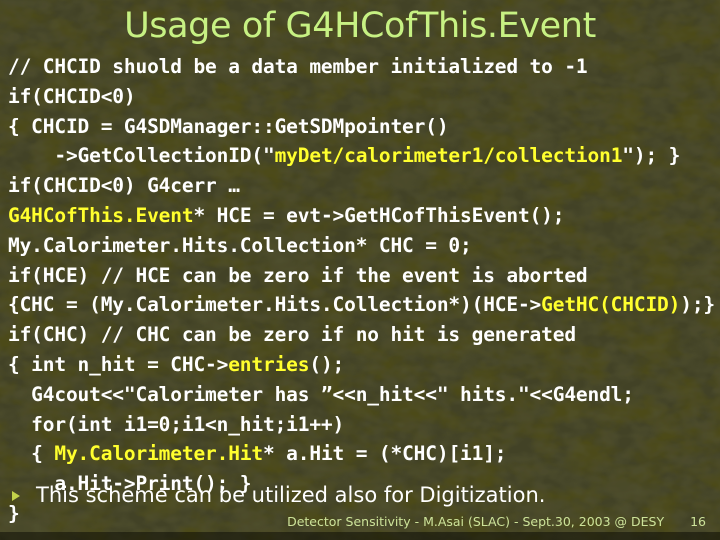 This screenshot has height=540, width=720. I want to click on page-title: Usage of G4HCofThis.Event, so click(360, 26).